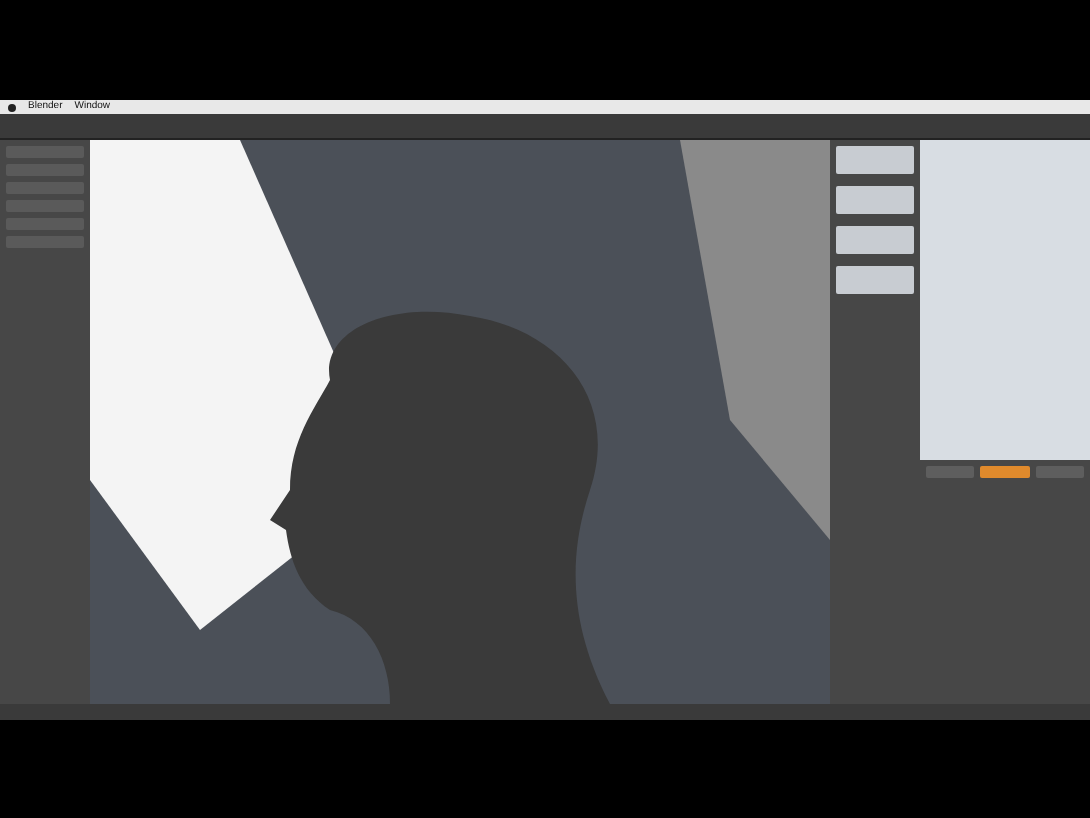 This screenshot has height=818, width=1090. Describe the element at coordinates (1005, 472) in the screenshot. I see `properties-tab` at that location.